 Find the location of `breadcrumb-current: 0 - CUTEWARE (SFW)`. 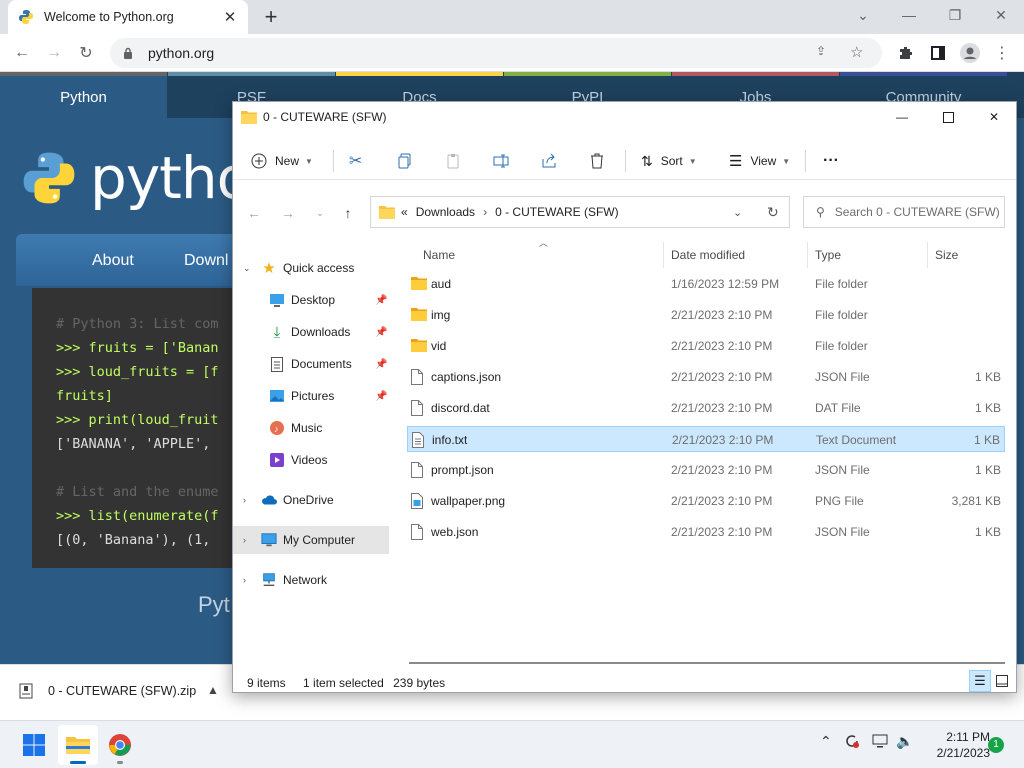

breadcrumb-current: 0 - CUTEWARE (SFW) is located at coordinates (557, 212).